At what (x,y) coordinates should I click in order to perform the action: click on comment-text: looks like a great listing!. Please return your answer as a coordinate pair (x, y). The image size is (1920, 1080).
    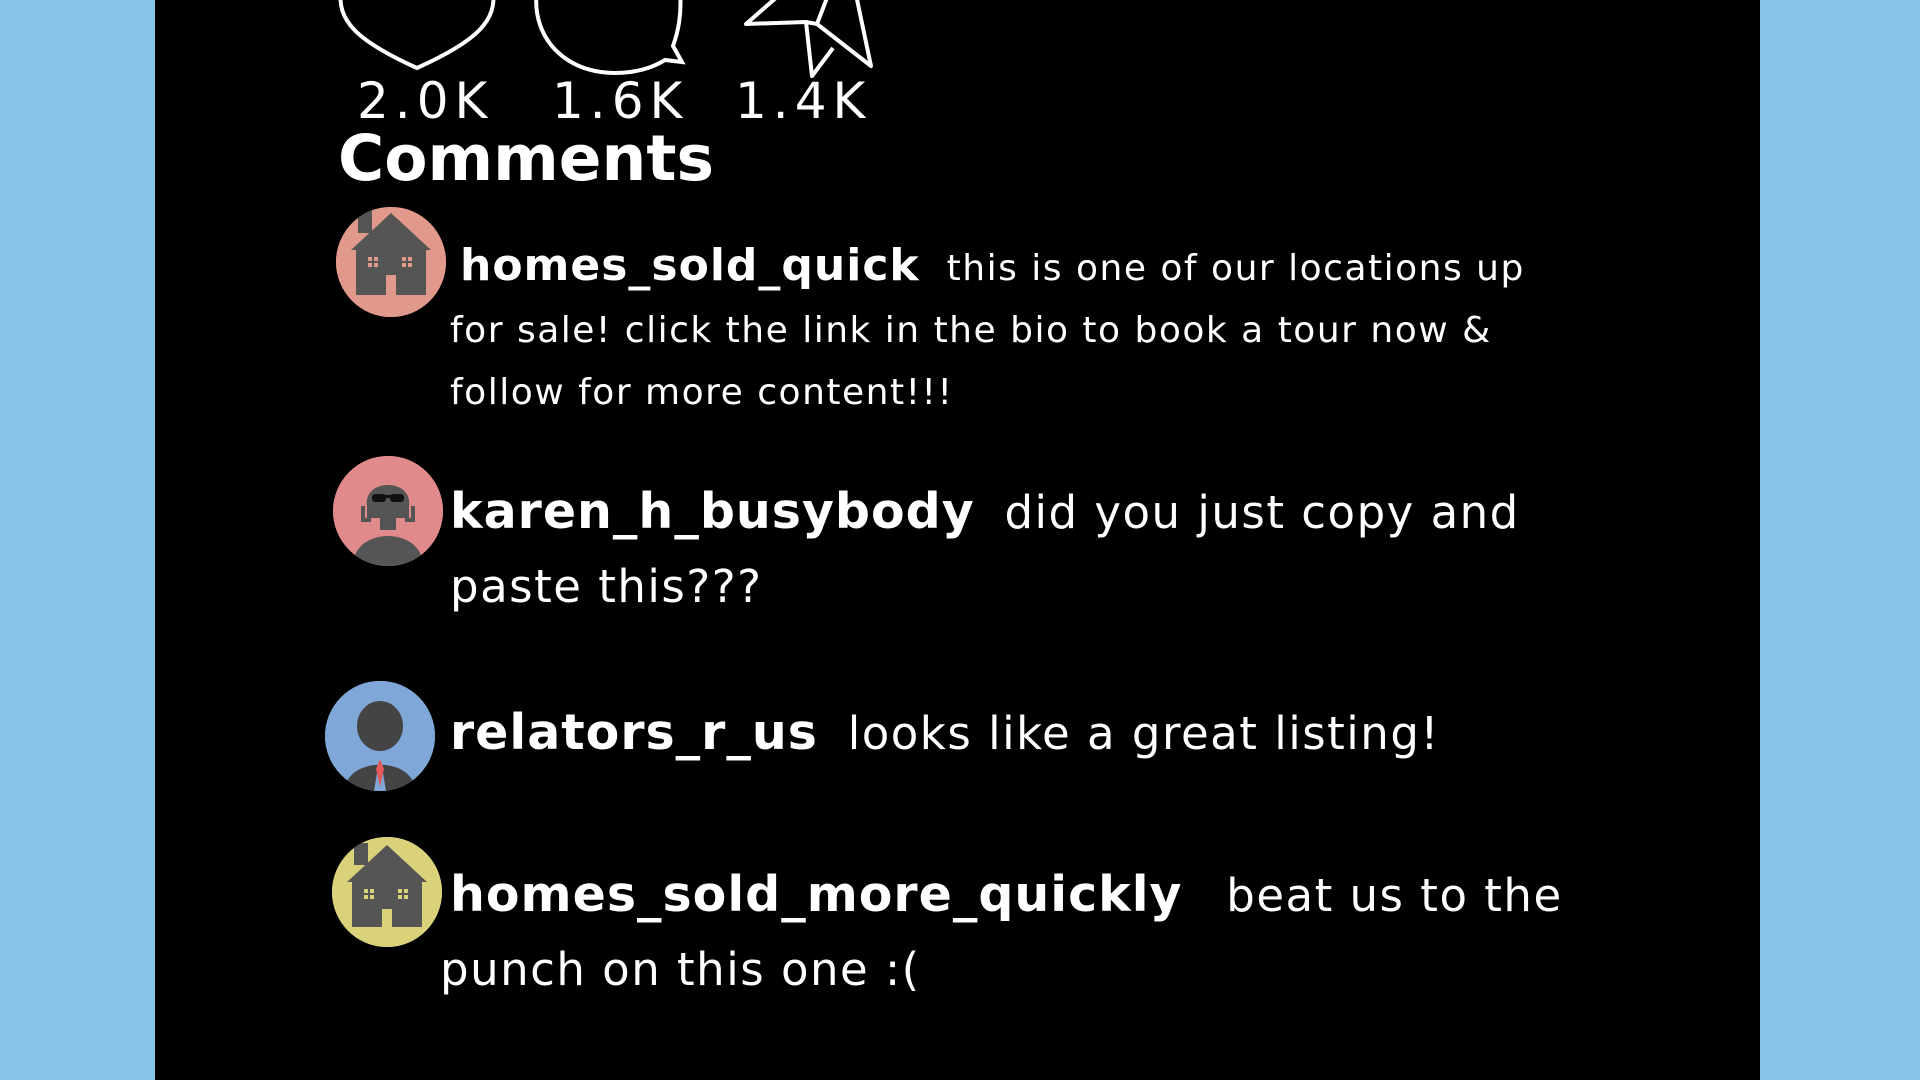
    Looking at the image, I should click on (1143, 733).